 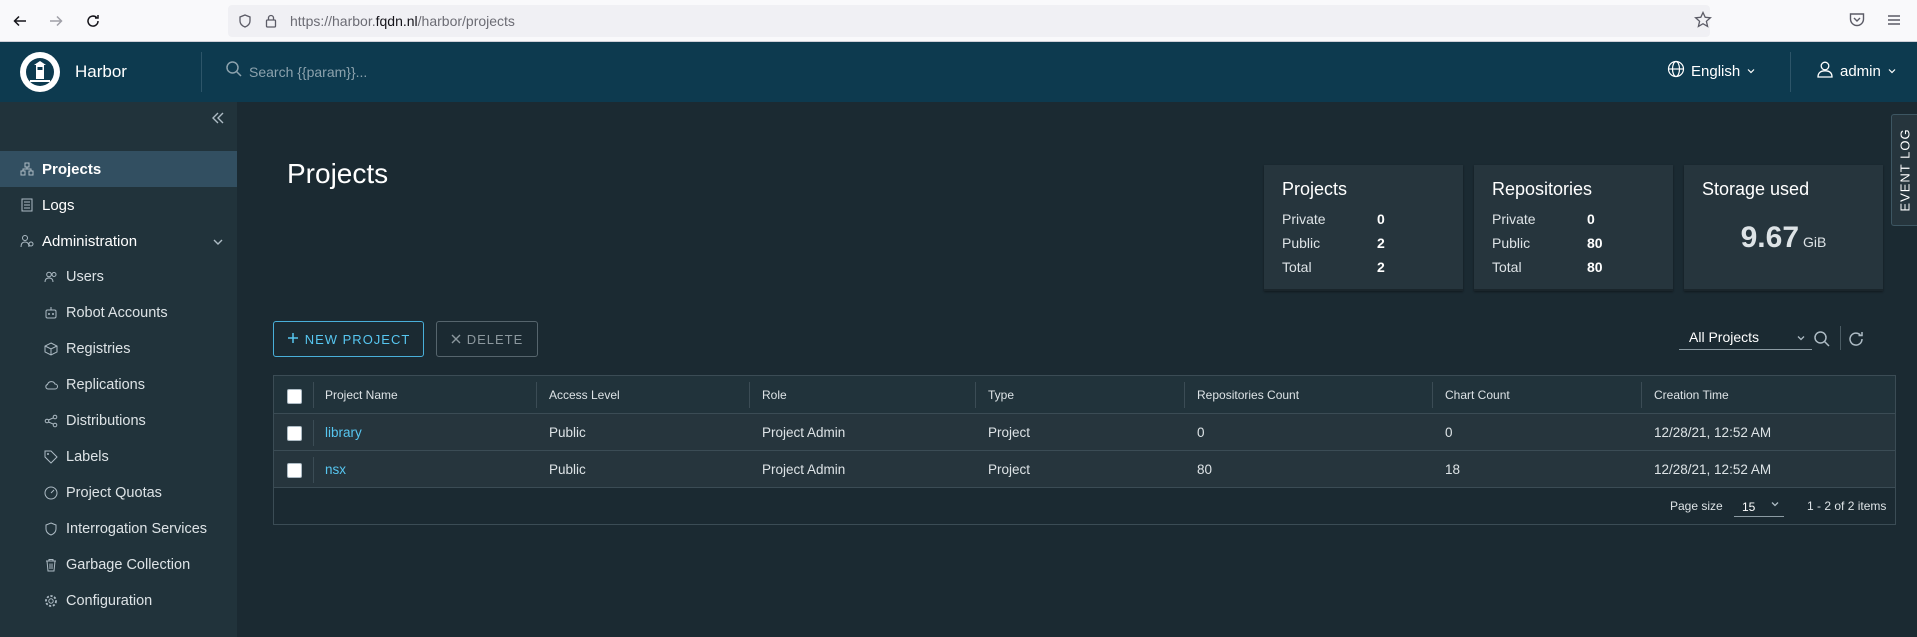 I want to click on sidebar-item-distributions: Distributions, so click(x=118, y=421).